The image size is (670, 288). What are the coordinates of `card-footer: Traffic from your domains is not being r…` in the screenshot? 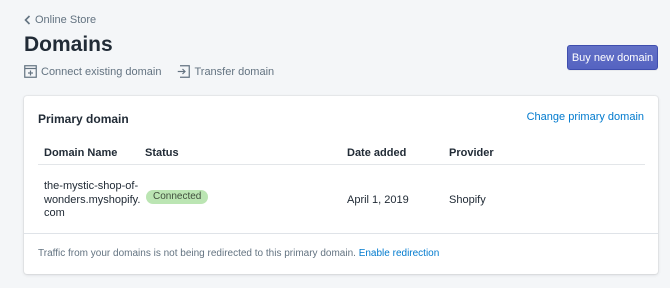 It's located at (341, 253).